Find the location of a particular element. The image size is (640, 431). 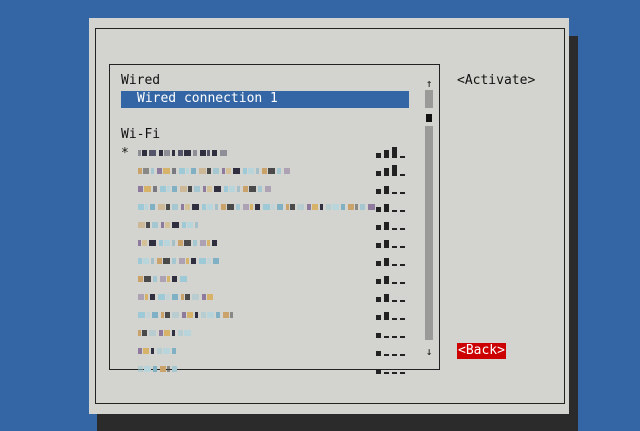

wired-connection-item: Wired connection 1 is located at coordinates (265, 99).